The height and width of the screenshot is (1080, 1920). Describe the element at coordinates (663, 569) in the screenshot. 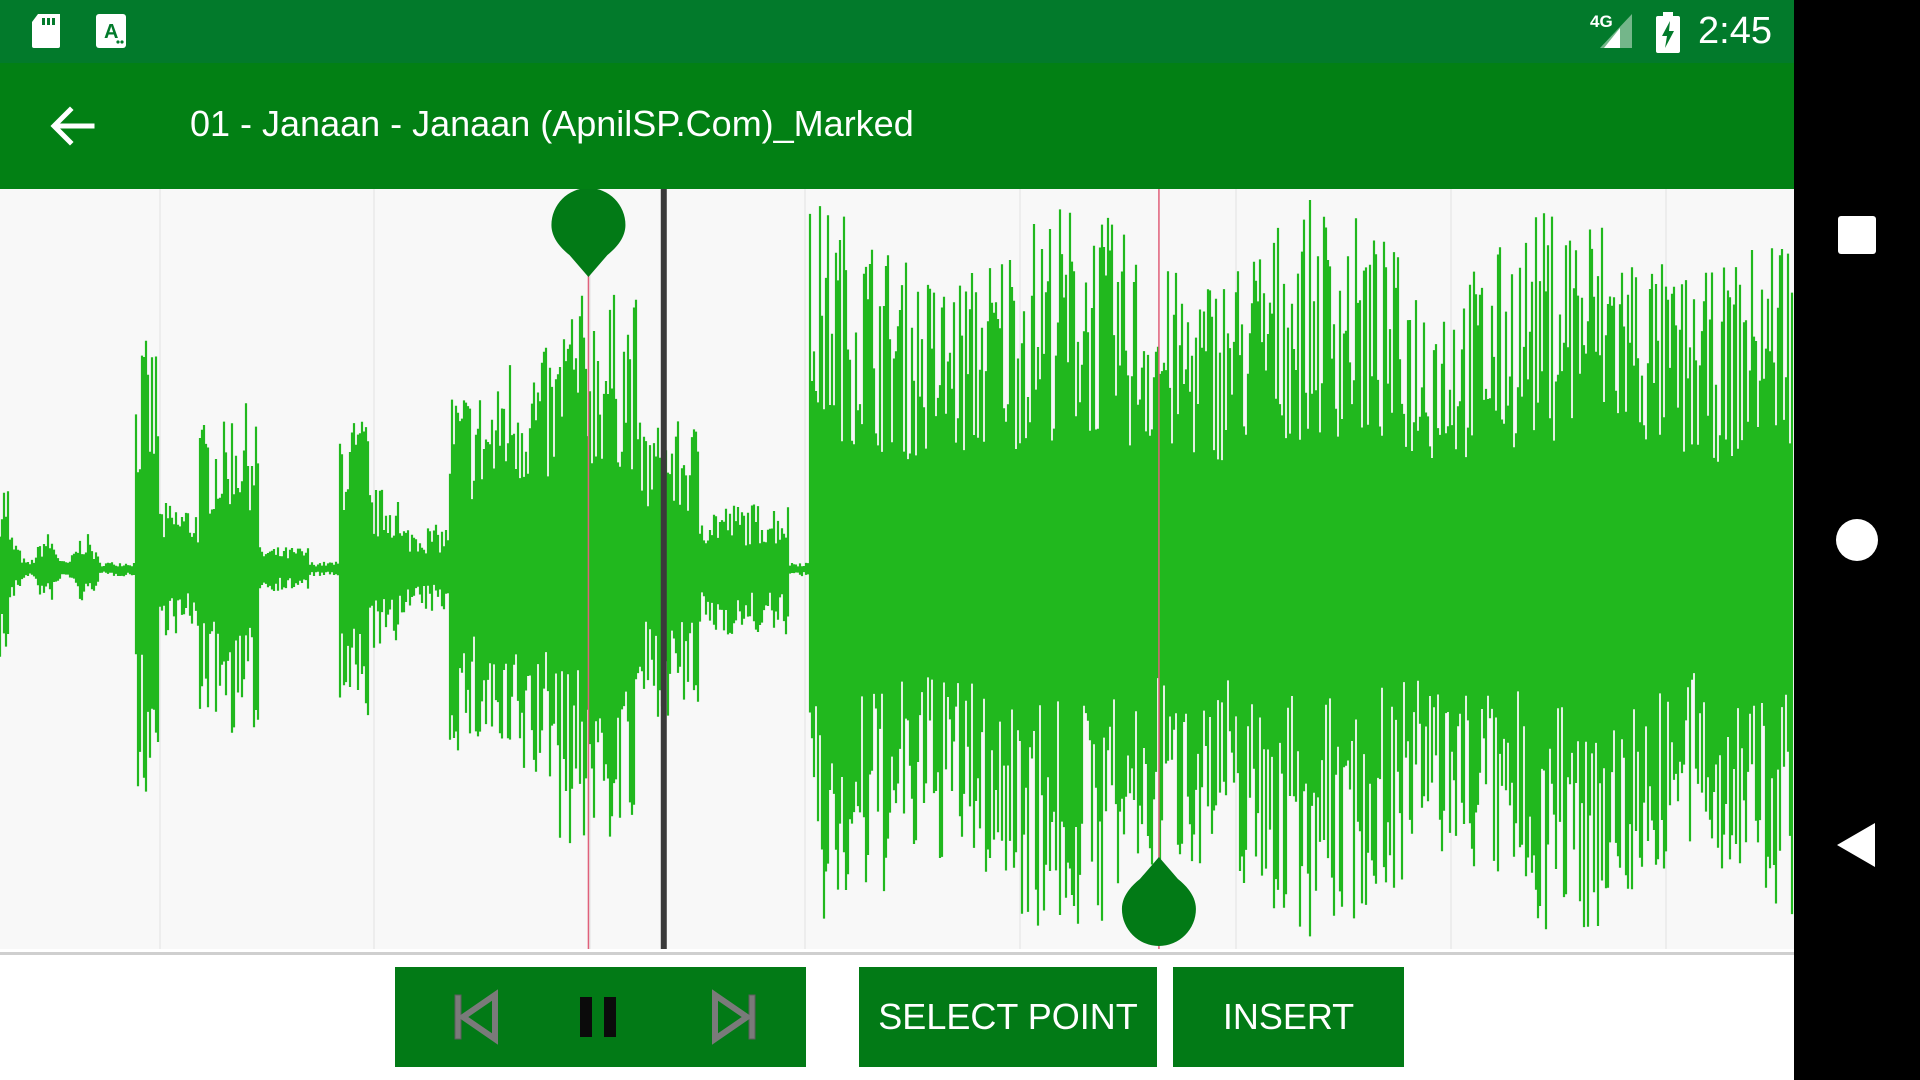

I see `playhead` at that location.